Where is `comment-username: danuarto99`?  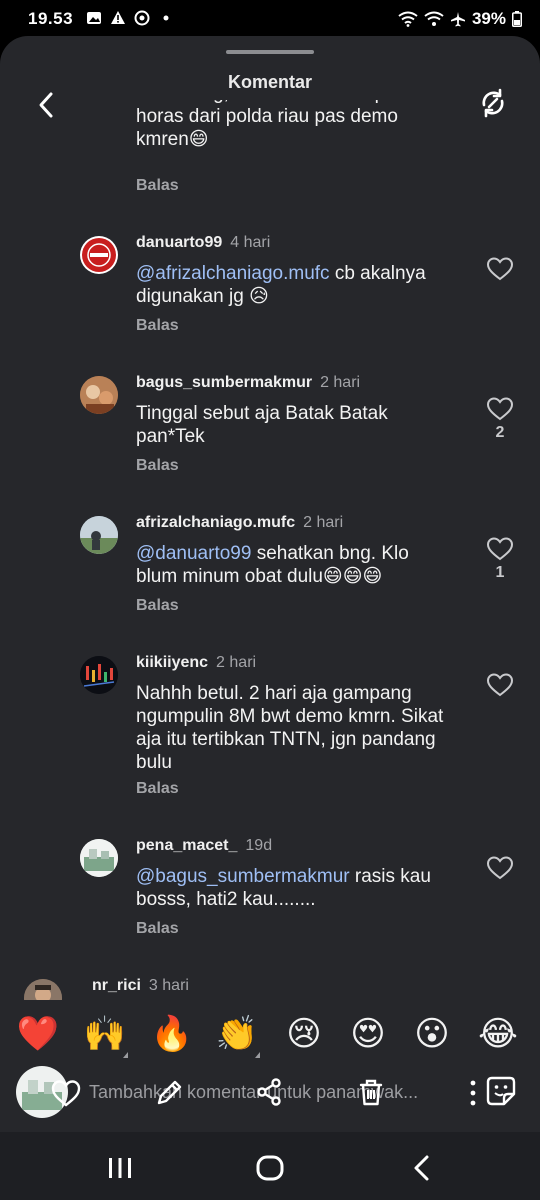
comment-username: danuarto99 is located at coordinates (179, 242).